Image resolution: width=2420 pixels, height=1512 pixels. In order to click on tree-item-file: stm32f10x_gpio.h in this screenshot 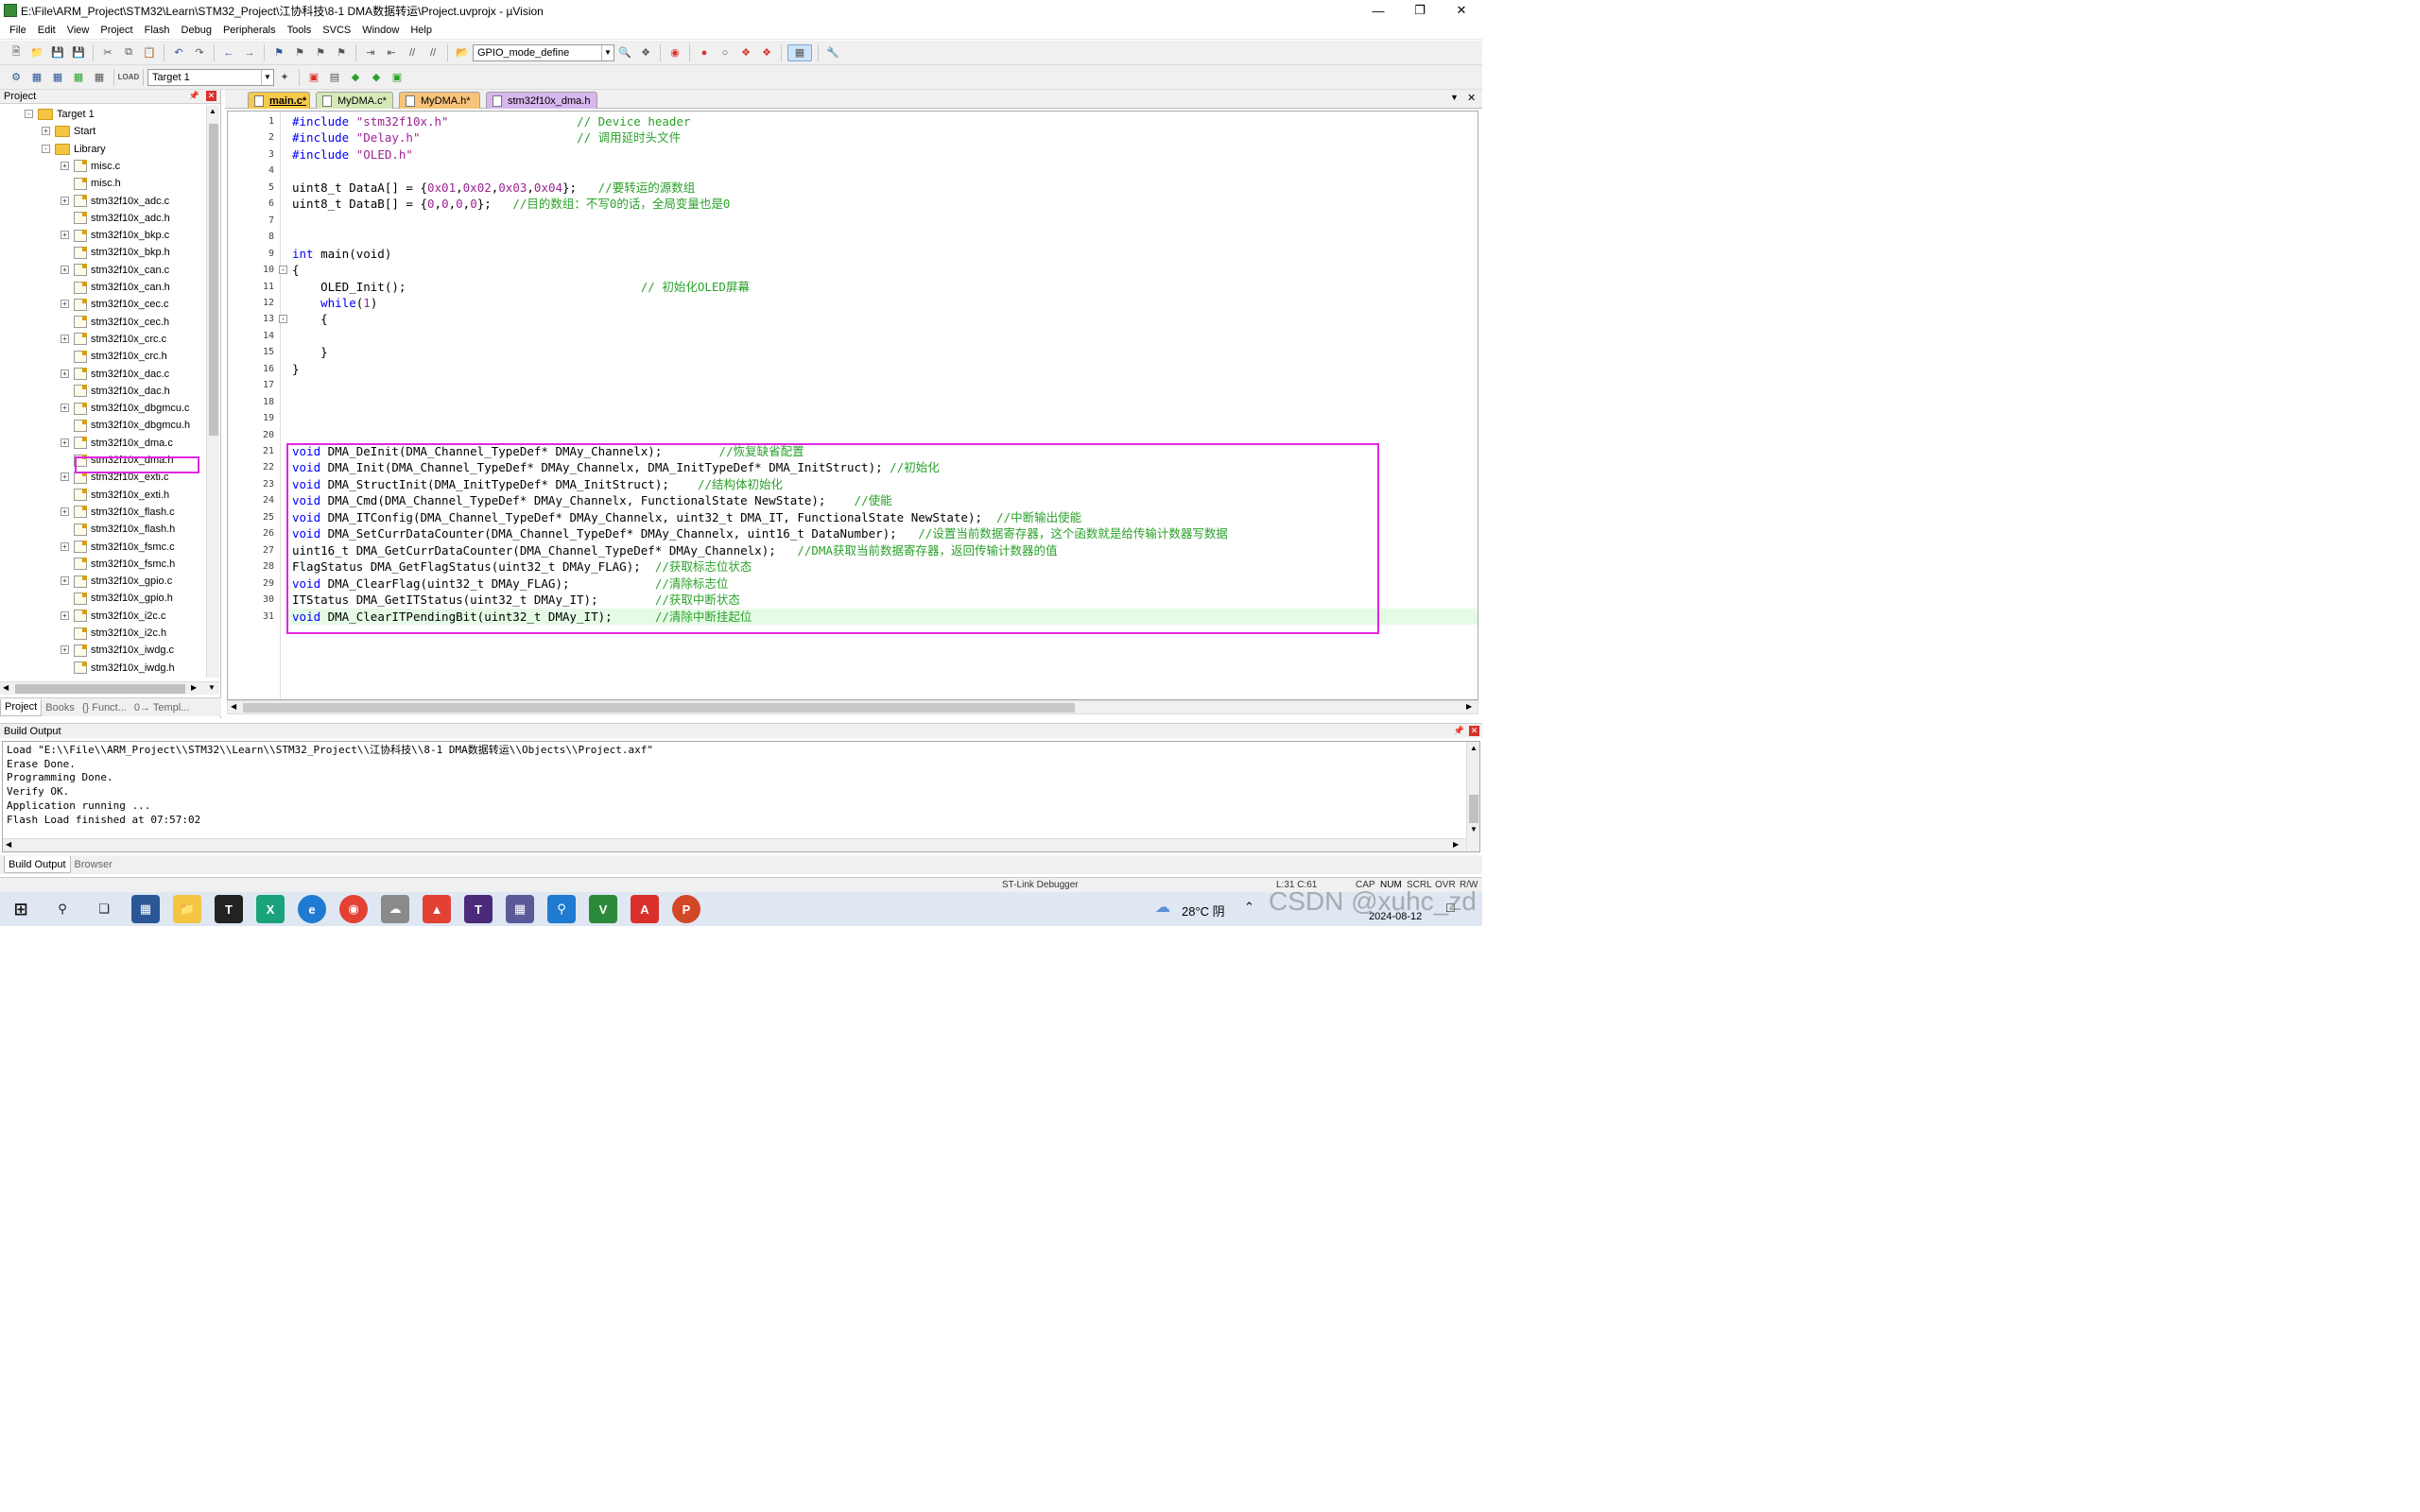, I will do `click(123, 598)`.